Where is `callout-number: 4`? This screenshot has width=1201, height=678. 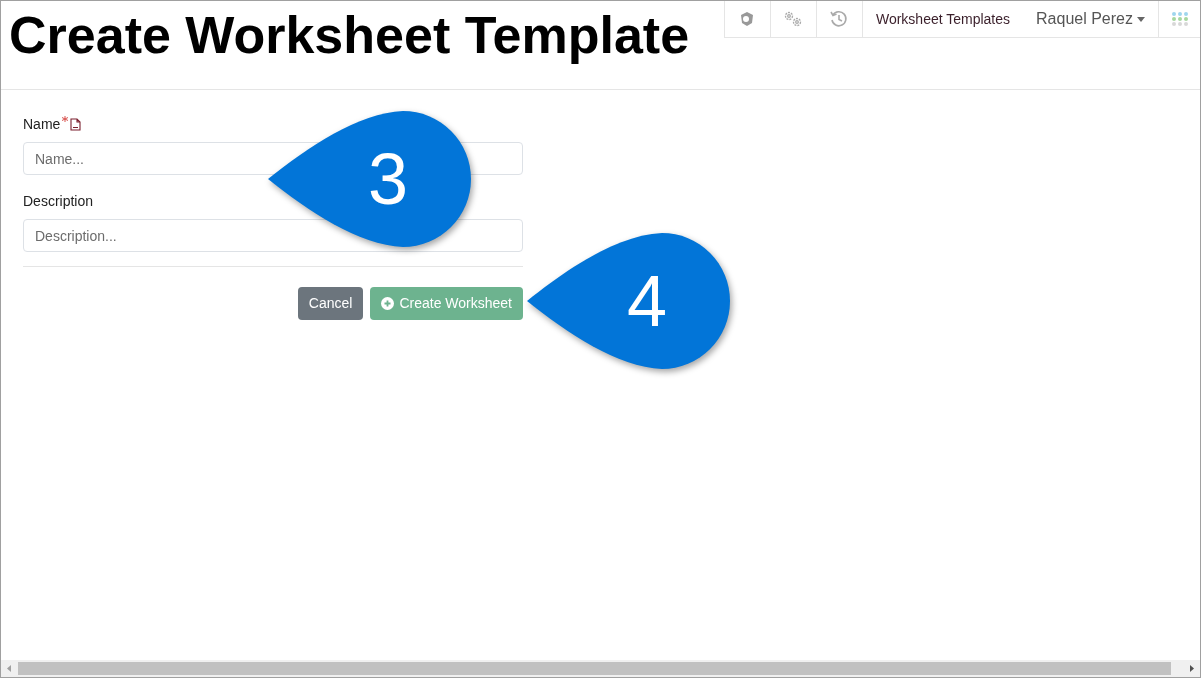
callout-number: 4 is located at coordinates (647, 301).